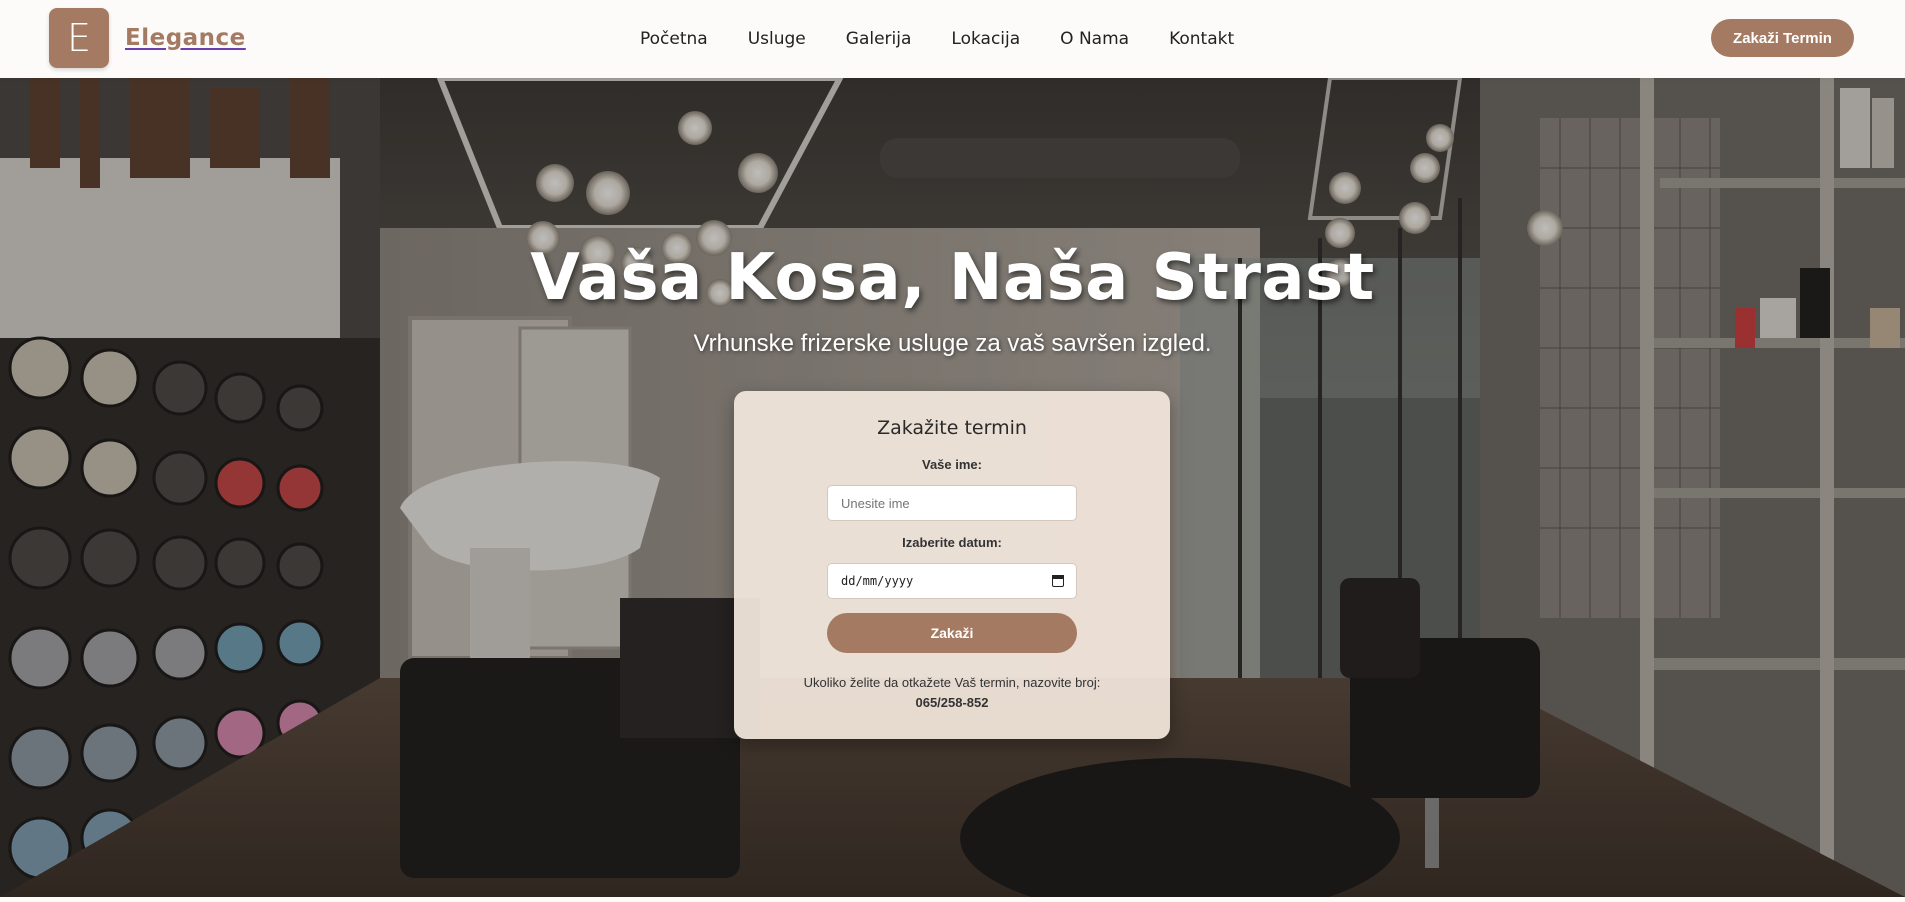 The image size is (1905, 902). Describe the element at coordinates (952, 702) in the screenshot. I see `cancel-phone-number: 065/258-852` at that location.